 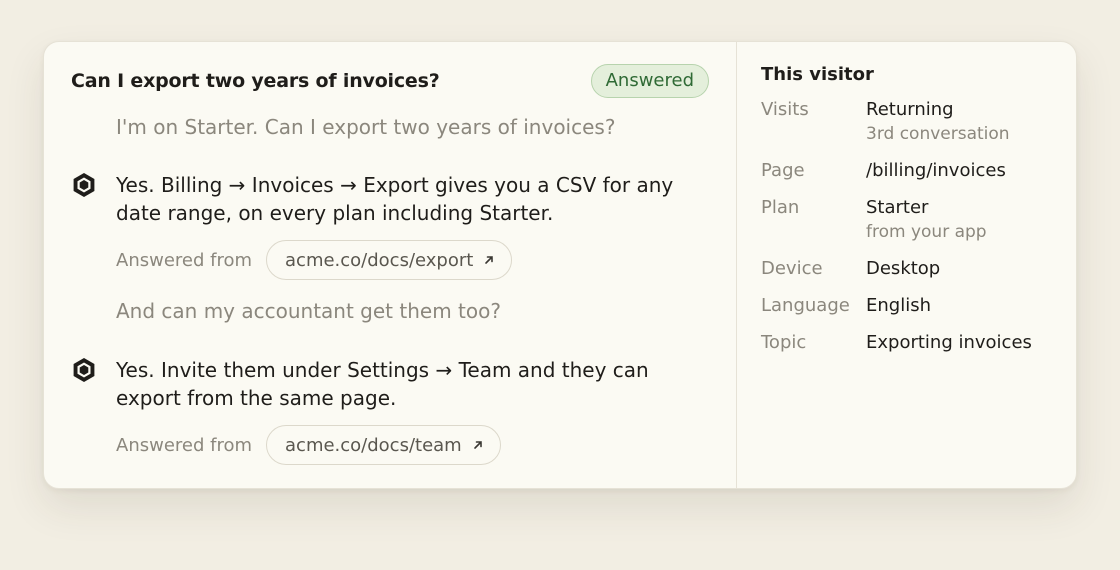 I want to click on status-badge: Answered, so click(x=649, y=81).